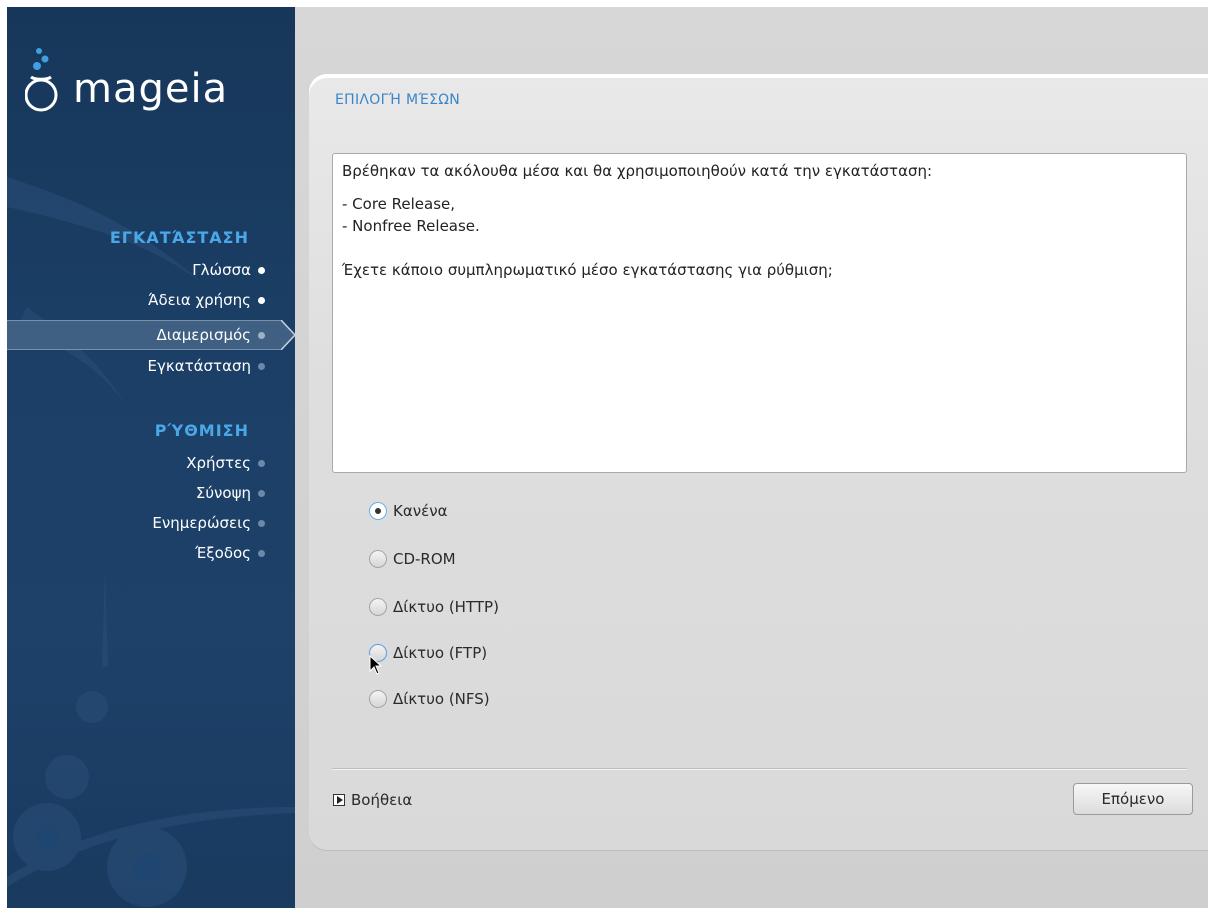 The image size is (1208, 908). Describe the element at coordinates (199, 366) in the screenshot. I see `sidebar-step-label: Εγκατάσταση` at that location.